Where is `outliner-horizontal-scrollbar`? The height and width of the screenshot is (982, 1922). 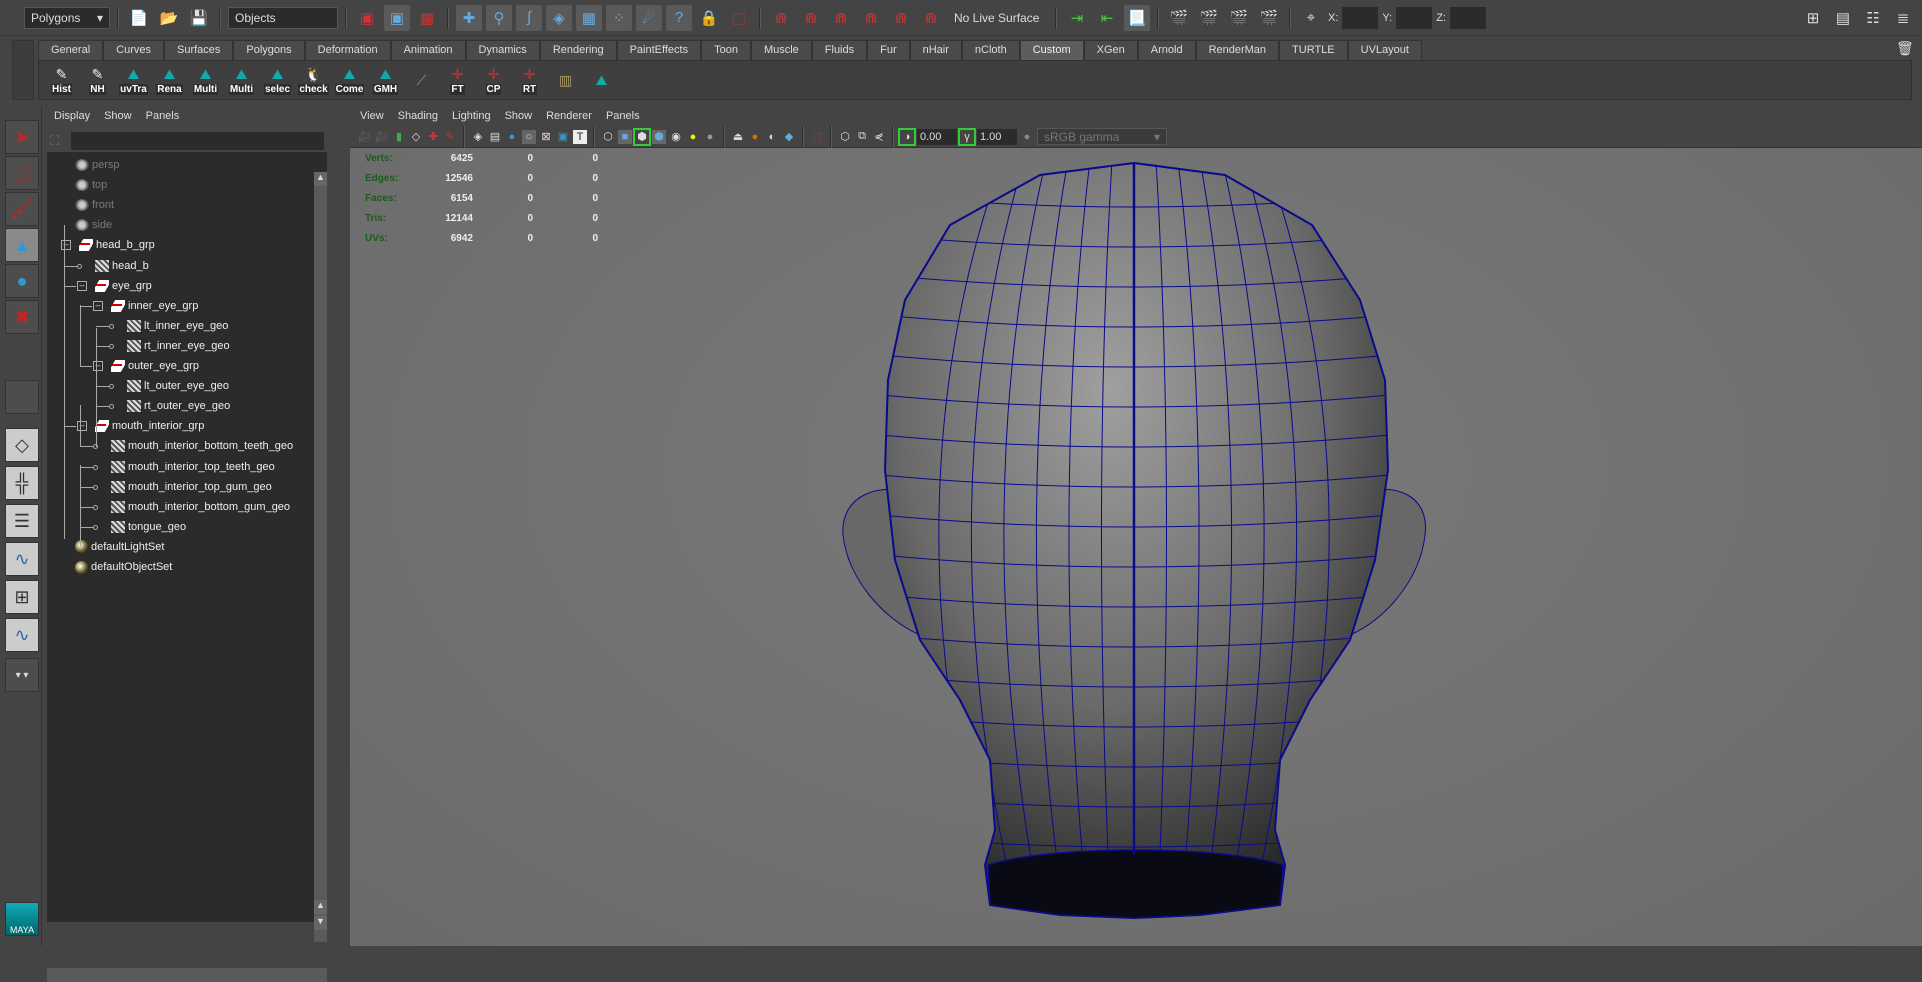 outliner-horizontal-scrollbar is located at coordinates (187, 975).